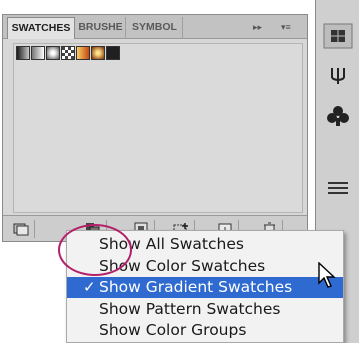  Describe the element at coordinates (182, 265) in the screenshot. I see `menu-item-label: Show Color Swatches` at that location.